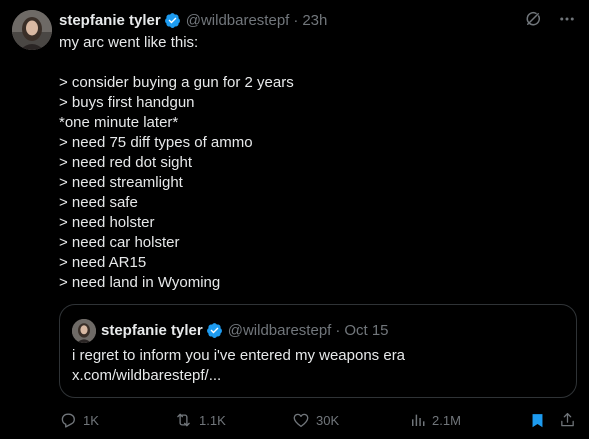 Image resolution: width=589 pixels, height=439 pixels. I want to click on reply-button: 1K, so click(79, 420).